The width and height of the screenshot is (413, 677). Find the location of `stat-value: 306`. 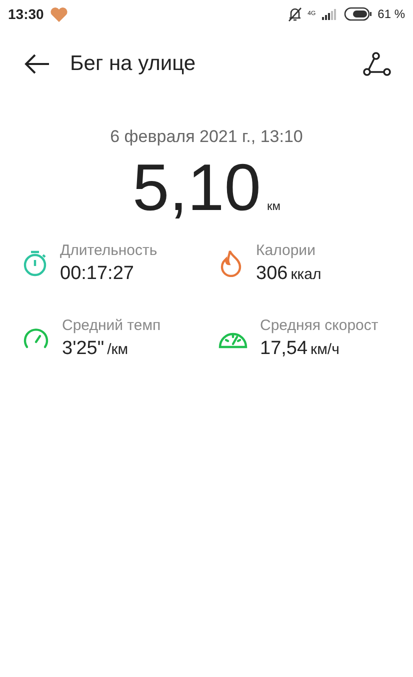

stat-value: 306 is located at coordinates (272, 273).